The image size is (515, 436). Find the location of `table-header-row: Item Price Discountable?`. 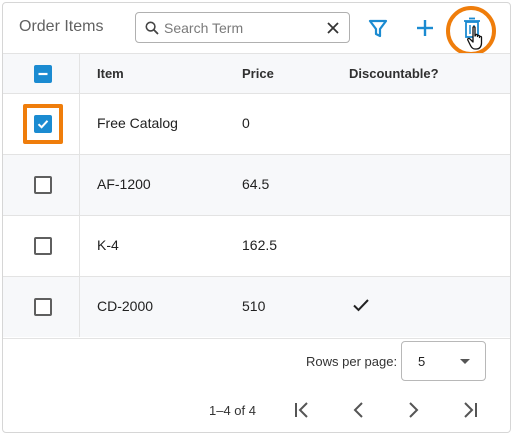

table-header-row: Item Price Discountable? is located at coordinates (256, 73).